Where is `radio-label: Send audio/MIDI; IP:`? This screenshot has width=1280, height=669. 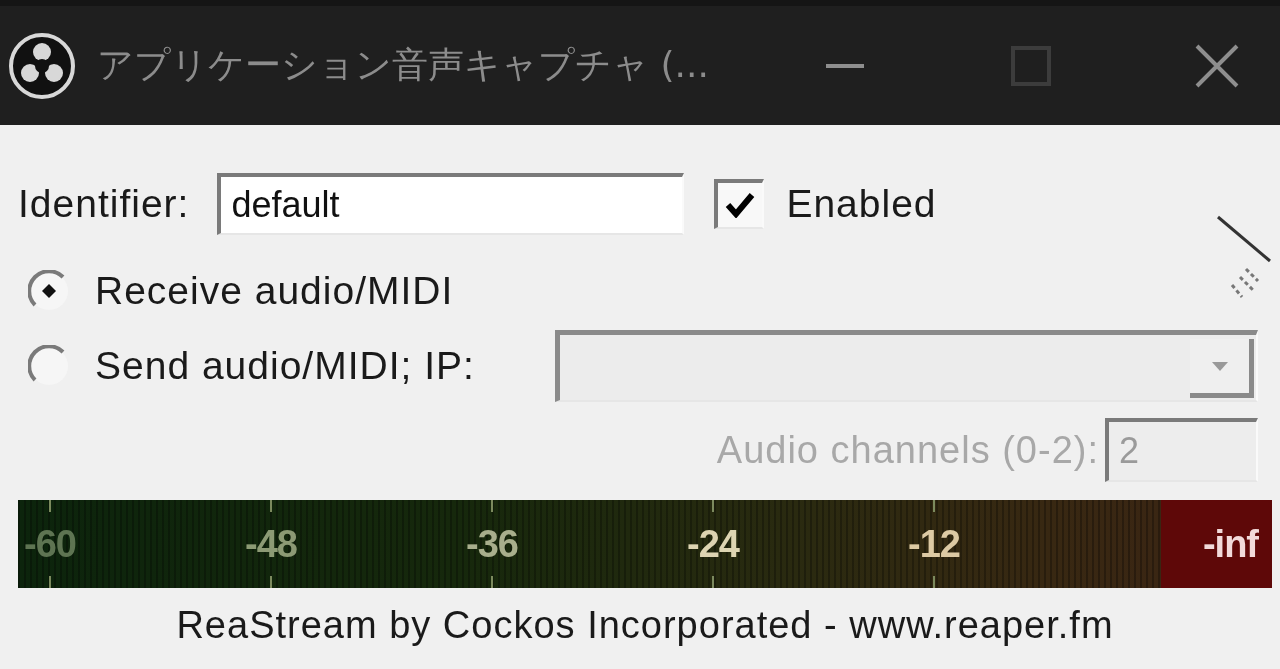 radio-label: Send audio/MIDI; IP: is located at coordinates (285, 366).